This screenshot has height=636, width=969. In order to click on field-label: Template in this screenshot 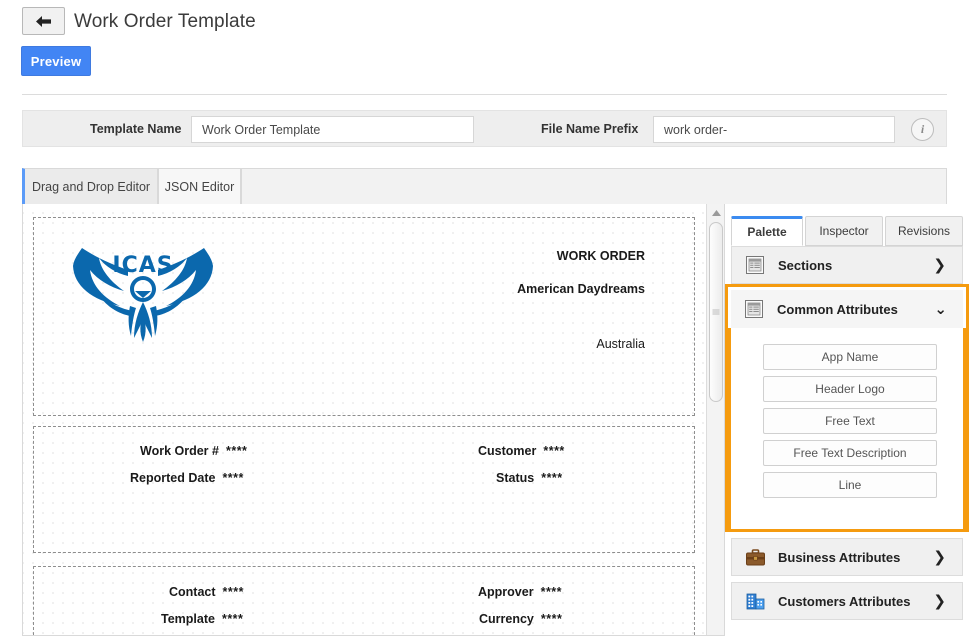, I will do `click(188, 619)`.